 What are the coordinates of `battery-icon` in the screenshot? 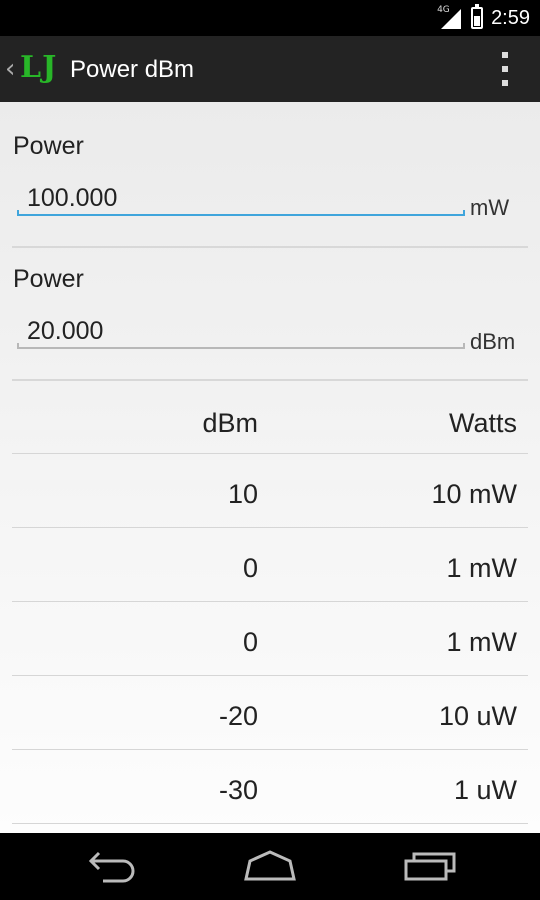 It's located at (477, 16).